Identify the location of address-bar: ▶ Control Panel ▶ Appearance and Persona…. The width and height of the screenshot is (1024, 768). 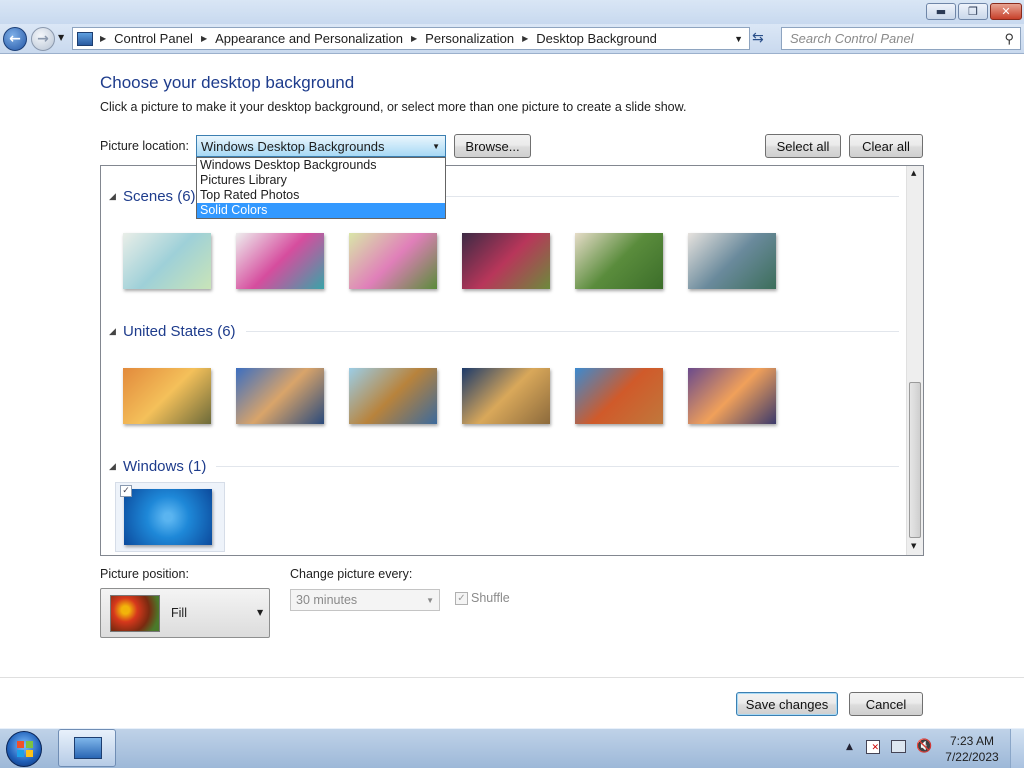
(411, 38).